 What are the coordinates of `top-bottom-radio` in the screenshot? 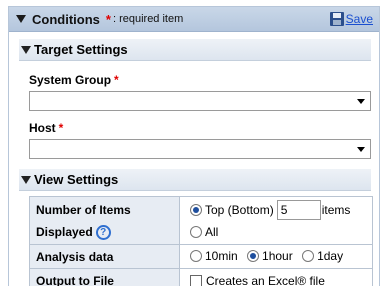 It's located at (196, 209).